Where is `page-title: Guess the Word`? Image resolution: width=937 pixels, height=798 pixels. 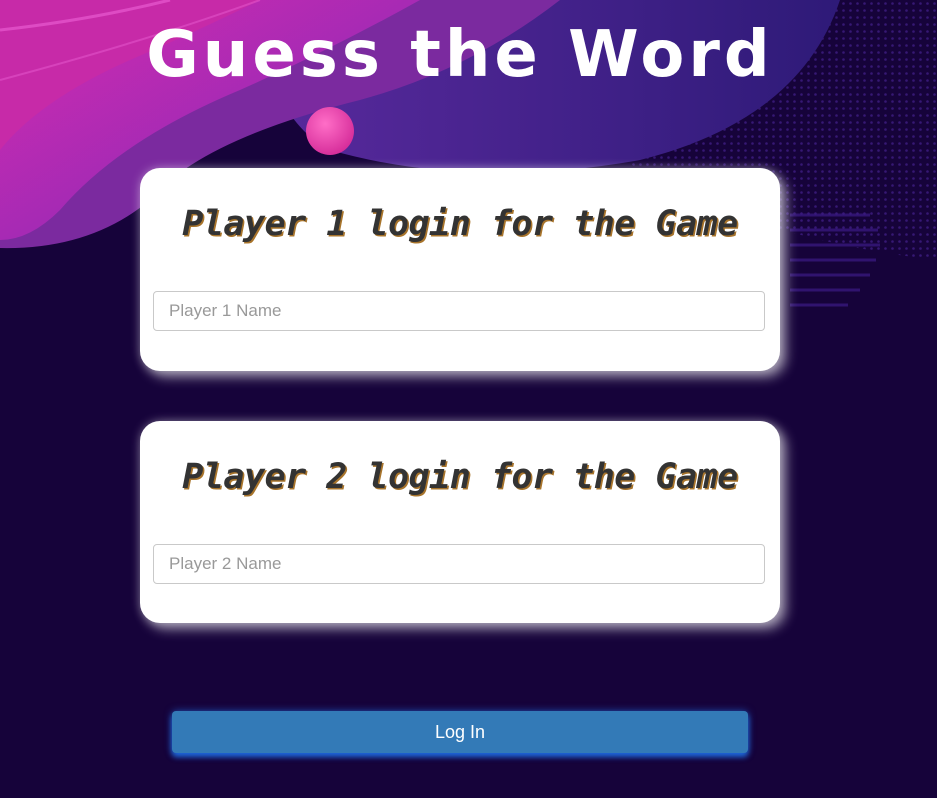
page-title: Guess the Word is located at coordinates (460, 55).